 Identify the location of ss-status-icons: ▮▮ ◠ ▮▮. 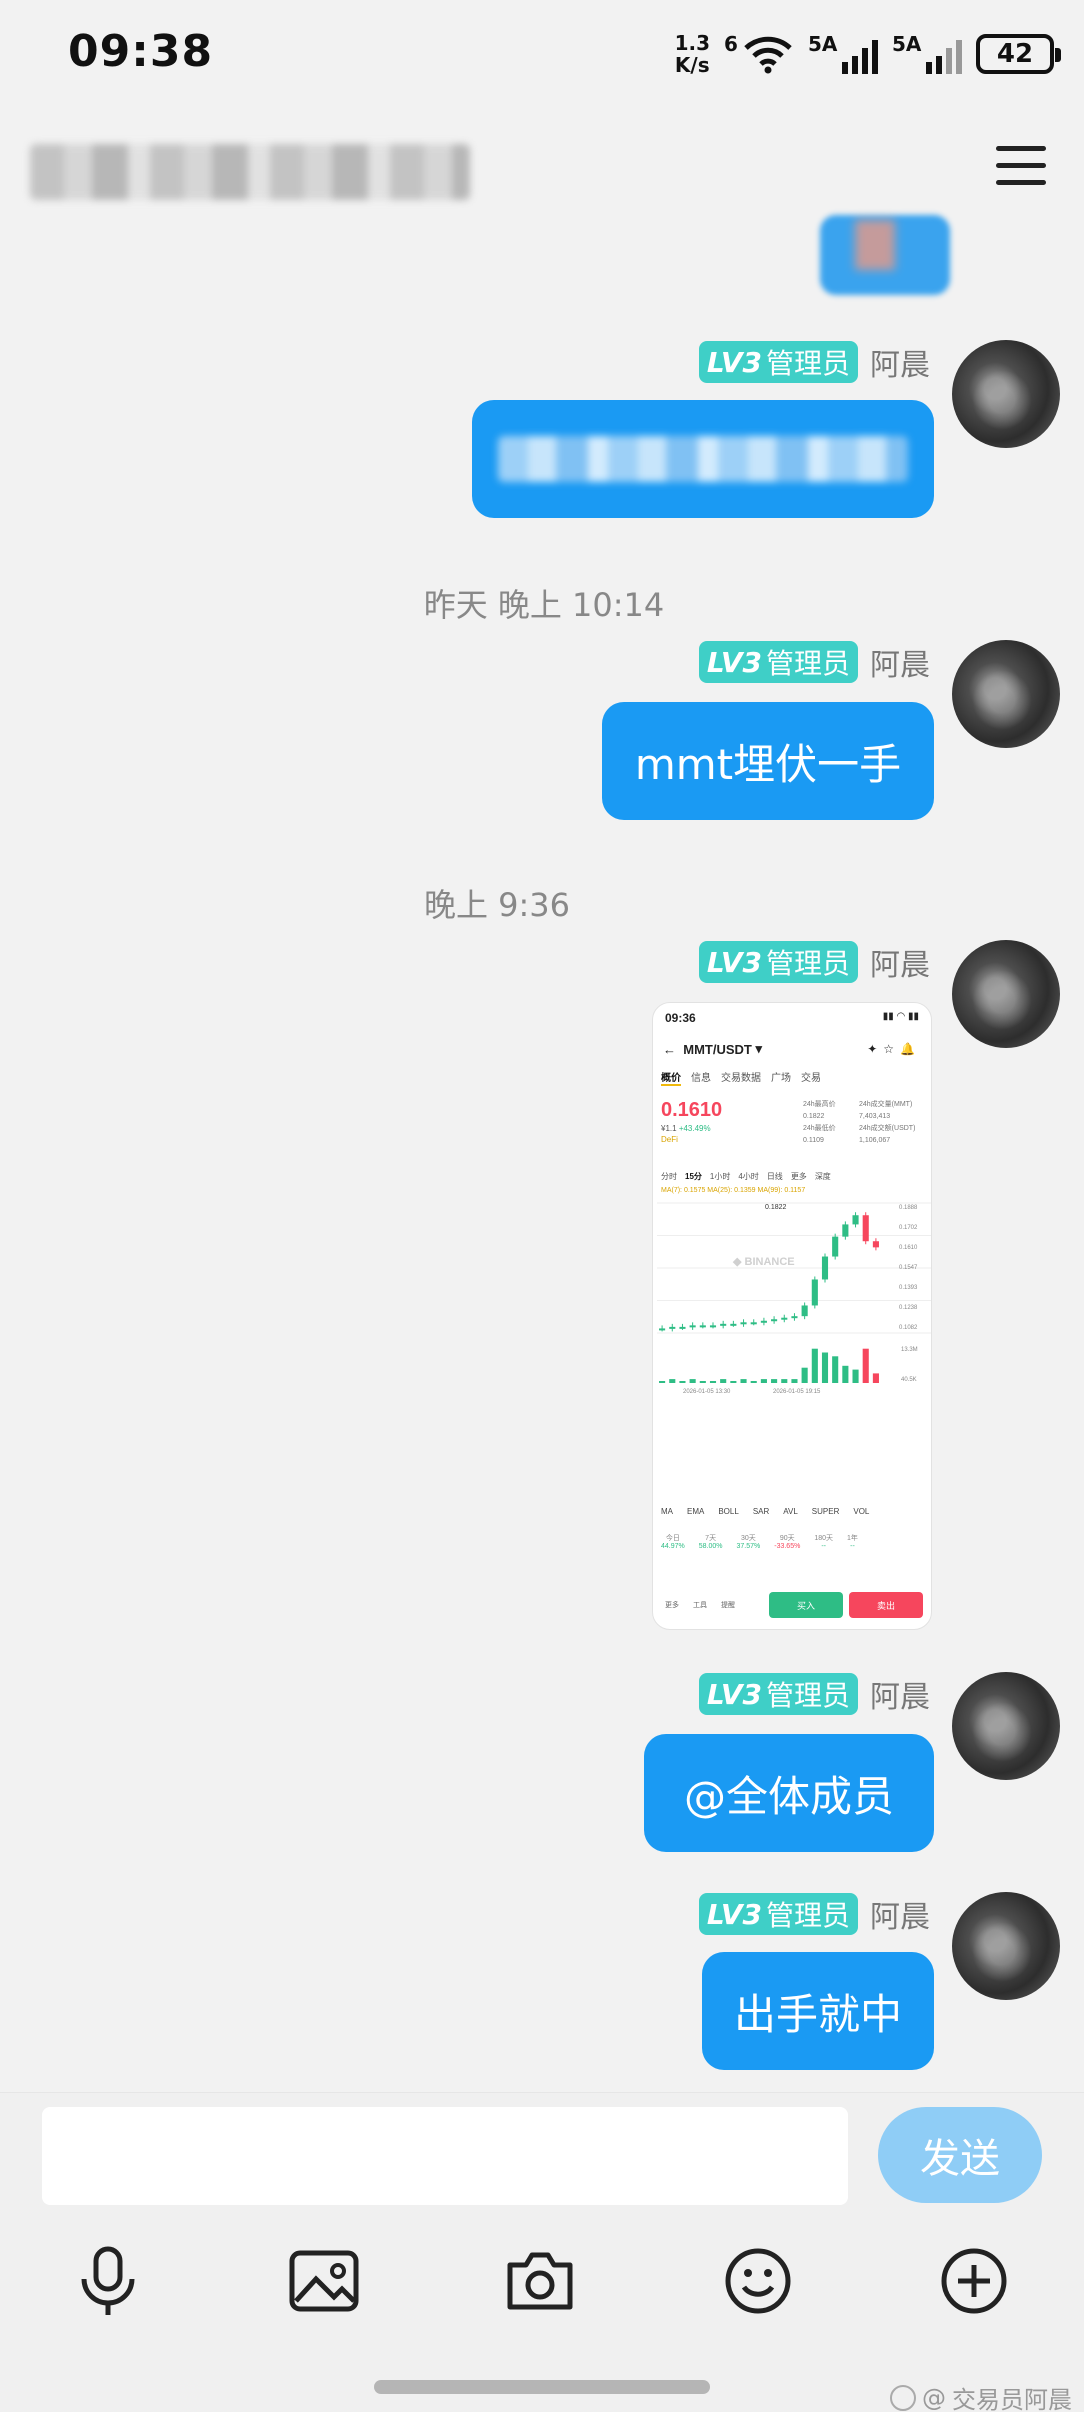
(900, 1016).